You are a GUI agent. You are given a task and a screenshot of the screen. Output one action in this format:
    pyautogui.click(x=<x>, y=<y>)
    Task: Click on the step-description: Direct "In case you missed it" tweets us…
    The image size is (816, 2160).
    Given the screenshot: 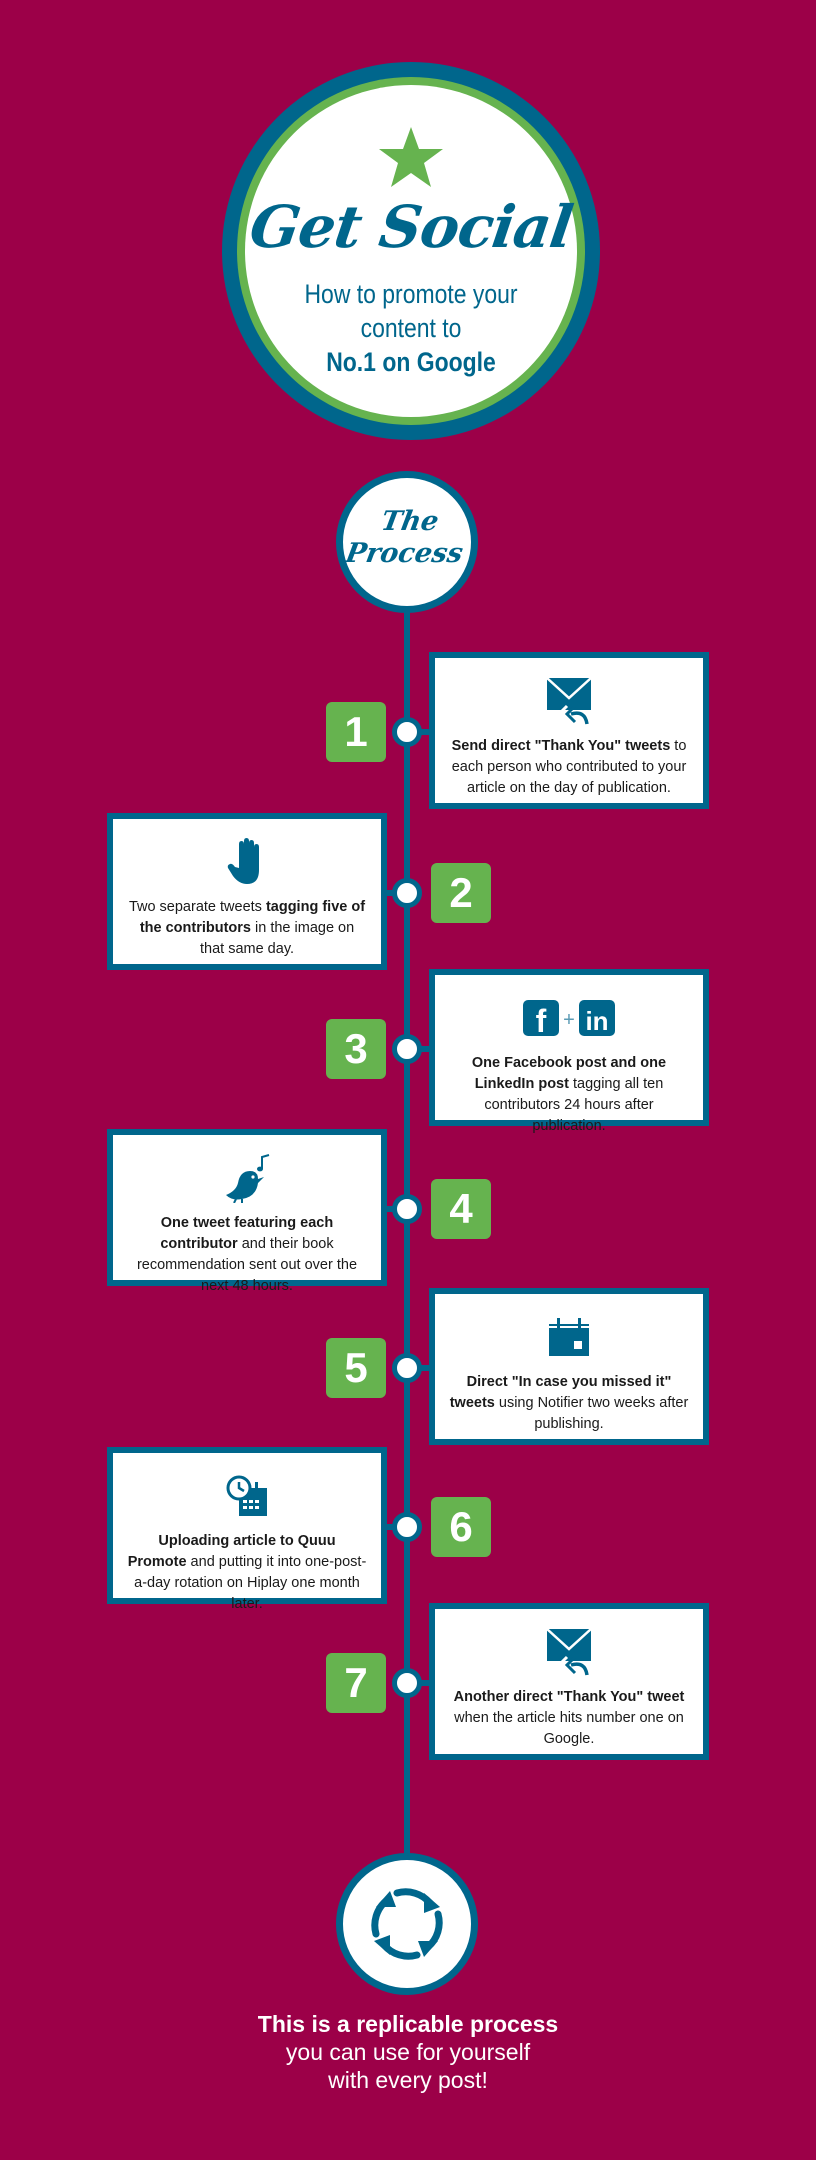 What is the action you would take?
    pyautogui.click(x=569, y=1406)
    